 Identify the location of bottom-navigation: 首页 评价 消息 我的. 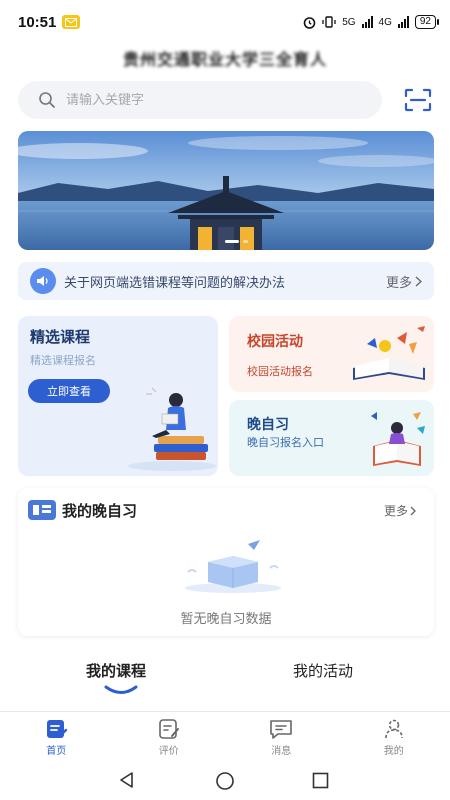
(225, 736).